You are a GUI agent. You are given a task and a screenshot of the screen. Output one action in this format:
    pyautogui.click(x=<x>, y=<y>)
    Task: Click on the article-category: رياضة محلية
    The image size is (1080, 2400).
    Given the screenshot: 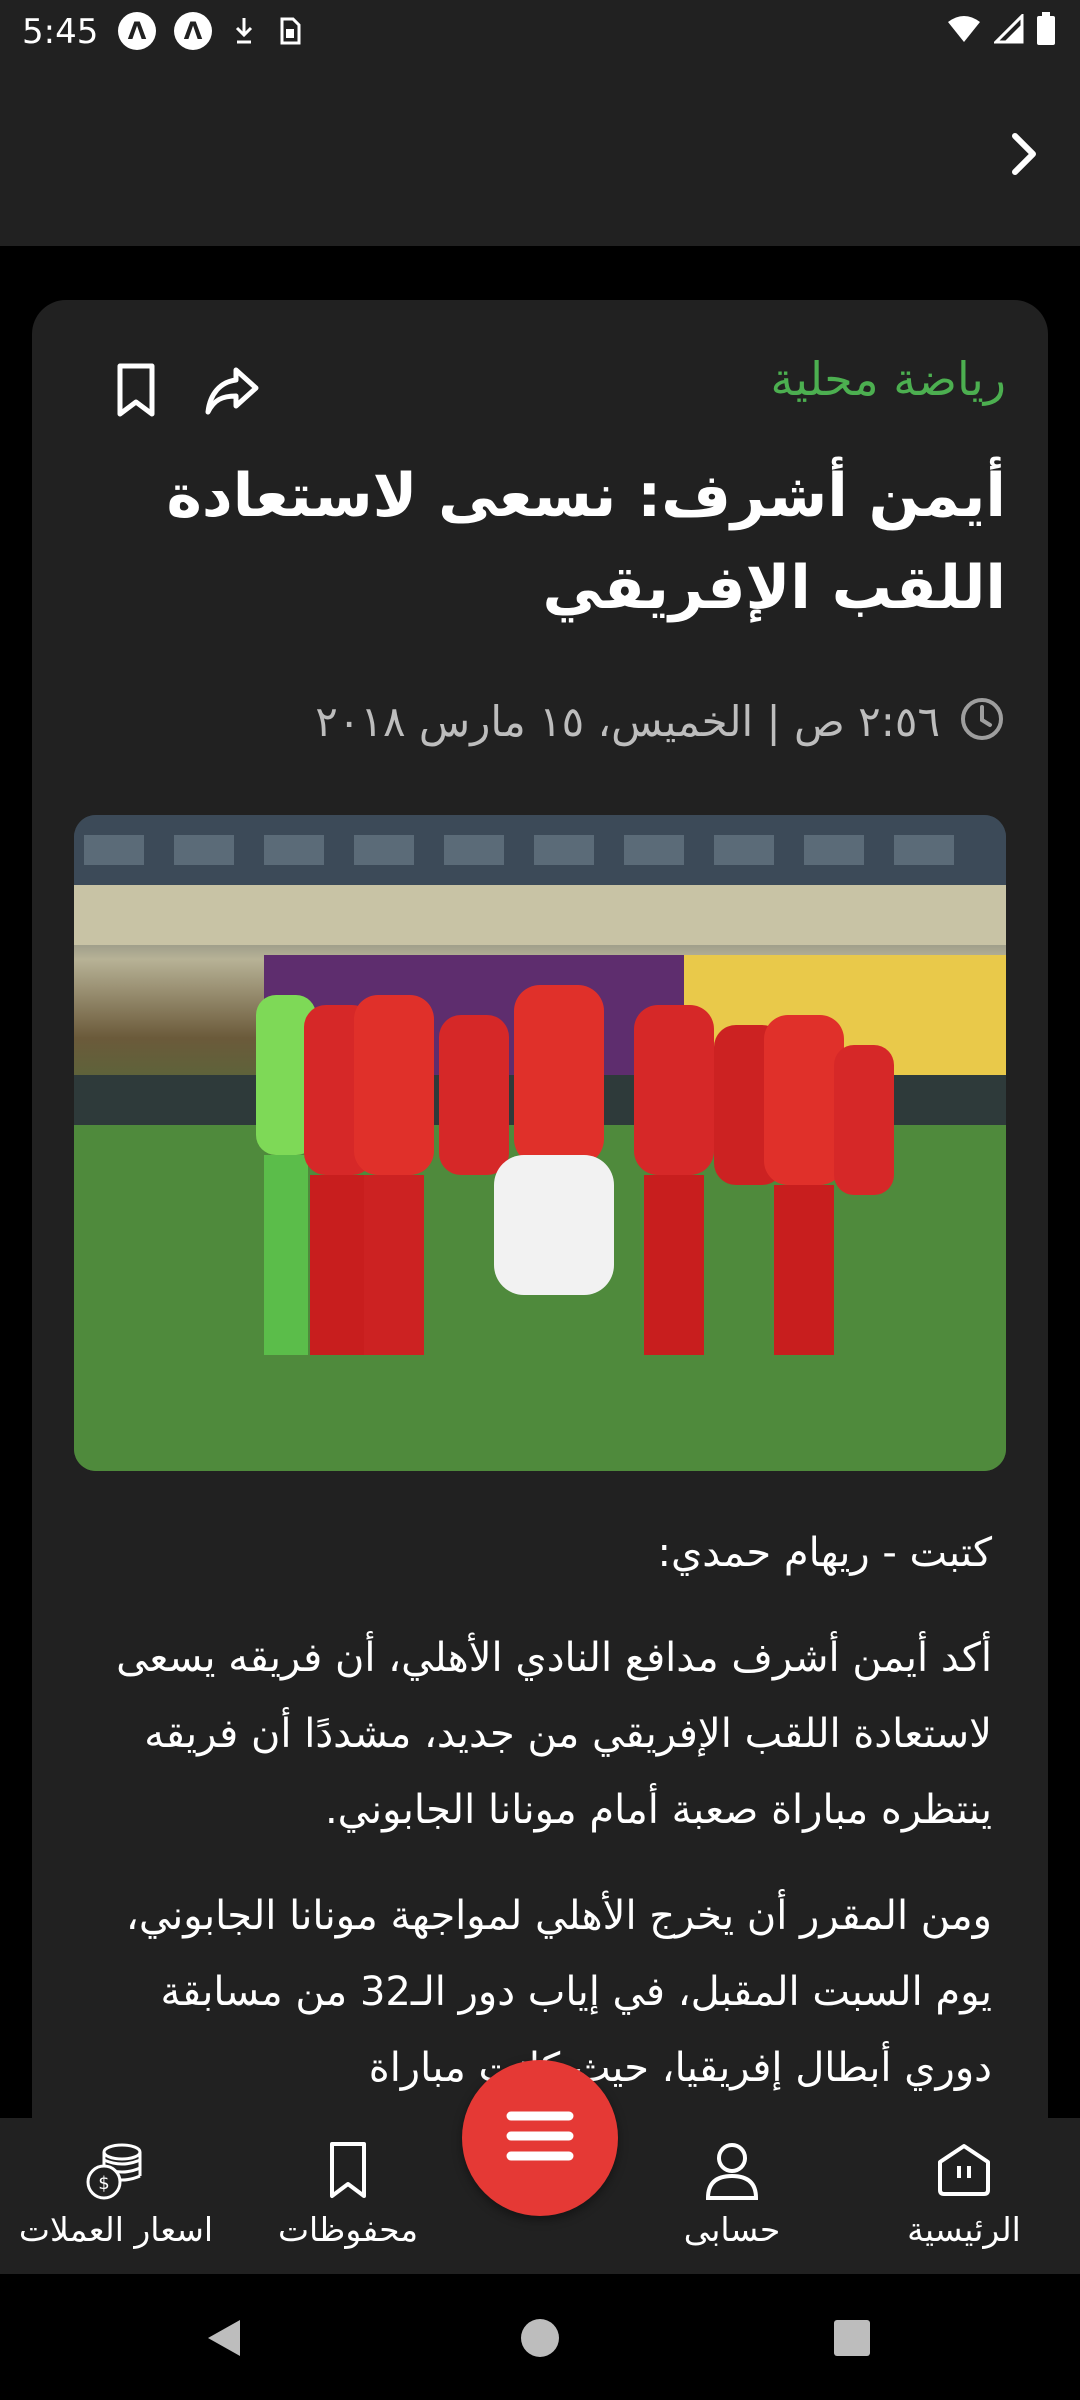 What is the action you would take?
    pyautogui.click(x=888, y=379)
    